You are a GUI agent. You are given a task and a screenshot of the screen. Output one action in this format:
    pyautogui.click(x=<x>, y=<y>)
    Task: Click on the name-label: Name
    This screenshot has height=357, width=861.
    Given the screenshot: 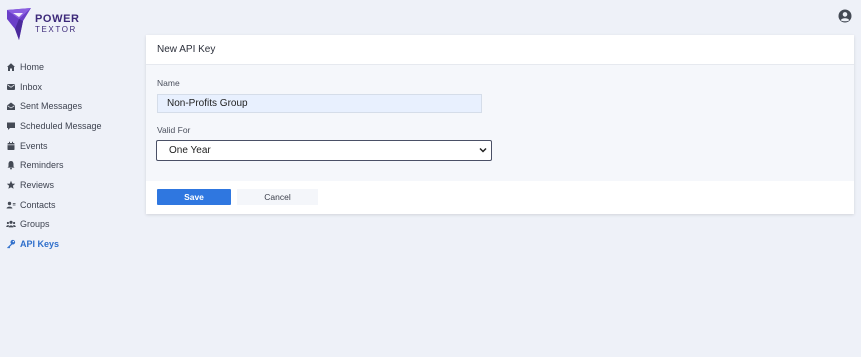 What is the action you would take?
    pyautogui.click(x=168, y=83)
    